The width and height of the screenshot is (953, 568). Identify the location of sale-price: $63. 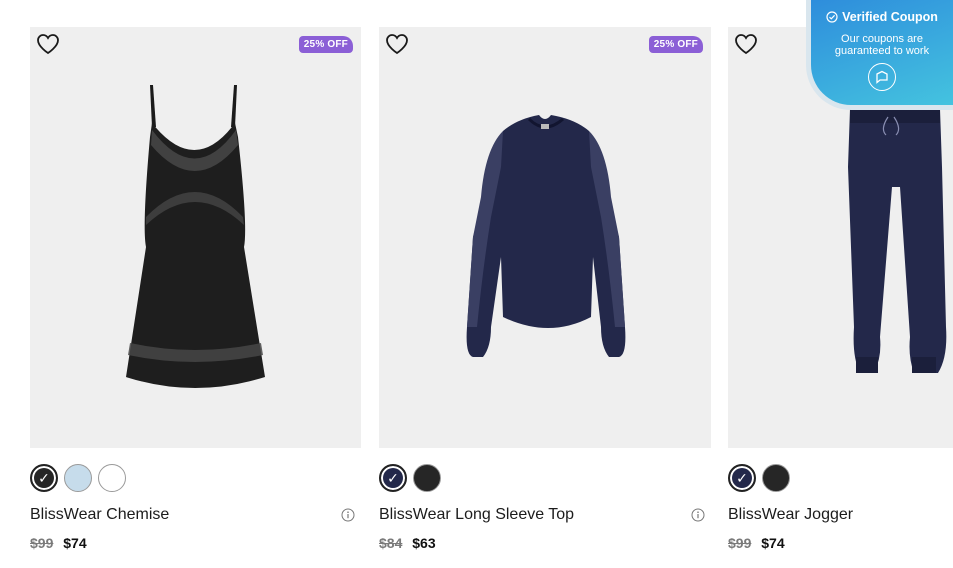
(424, 543).